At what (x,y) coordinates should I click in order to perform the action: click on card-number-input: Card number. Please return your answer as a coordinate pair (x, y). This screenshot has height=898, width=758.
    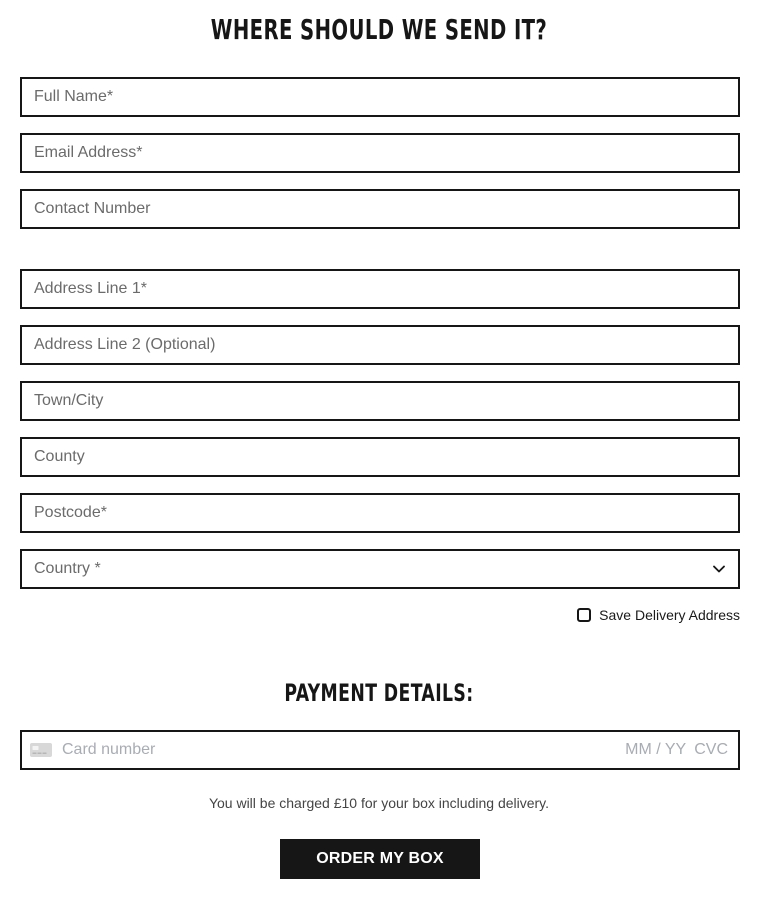
    Looking at the image, I should click on (343, 750).